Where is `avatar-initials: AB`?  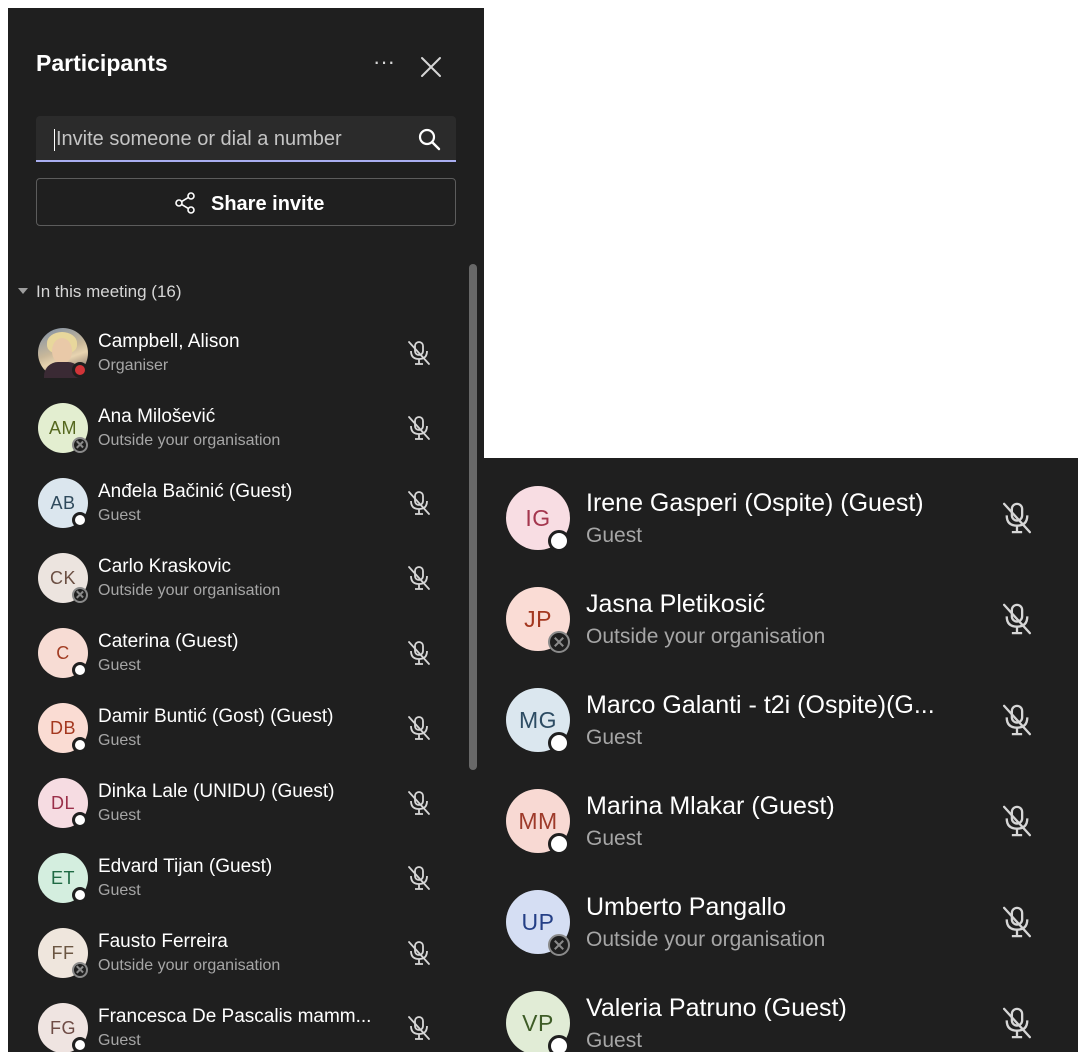
avatar-initials: AB is located at coordinates (63, 502).